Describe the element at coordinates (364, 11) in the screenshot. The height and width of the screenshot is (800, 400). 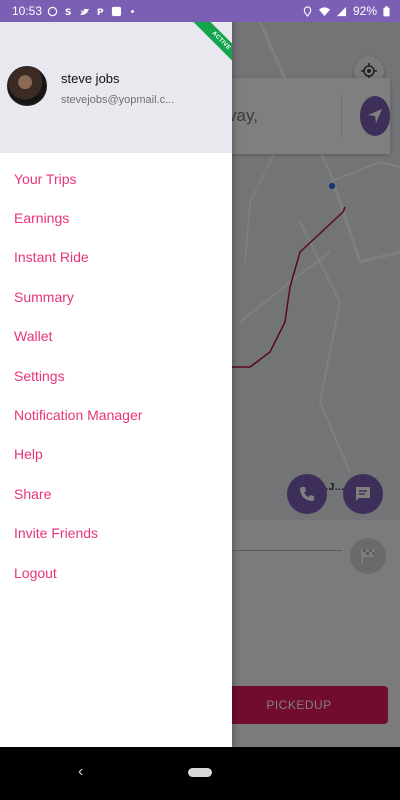
I see `battery-percent: 92%` at that location.